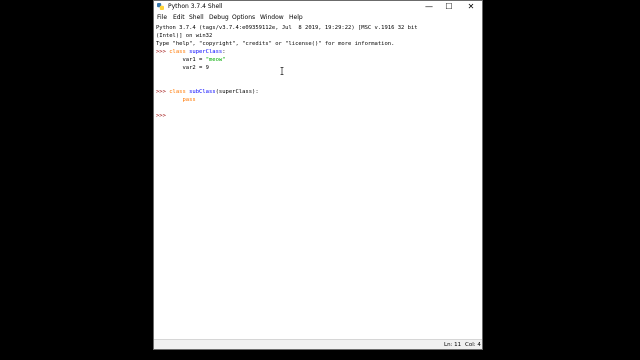 The height and width of the screenshot is (360, 640). What do you see at coordinates (243, 17) in the screenshot?
I see `menu-options: Options` at bounding box center [243, 17].